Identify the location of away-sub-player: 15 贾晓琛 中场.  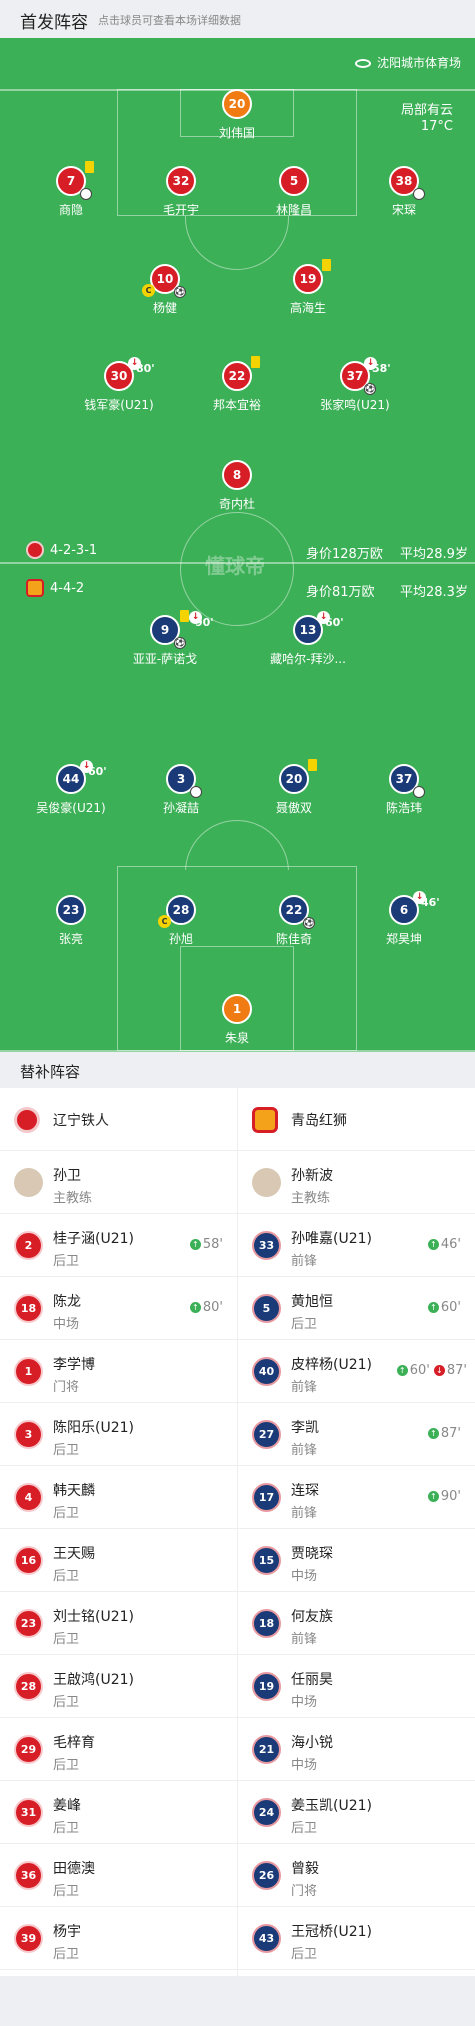
(356, 1560).